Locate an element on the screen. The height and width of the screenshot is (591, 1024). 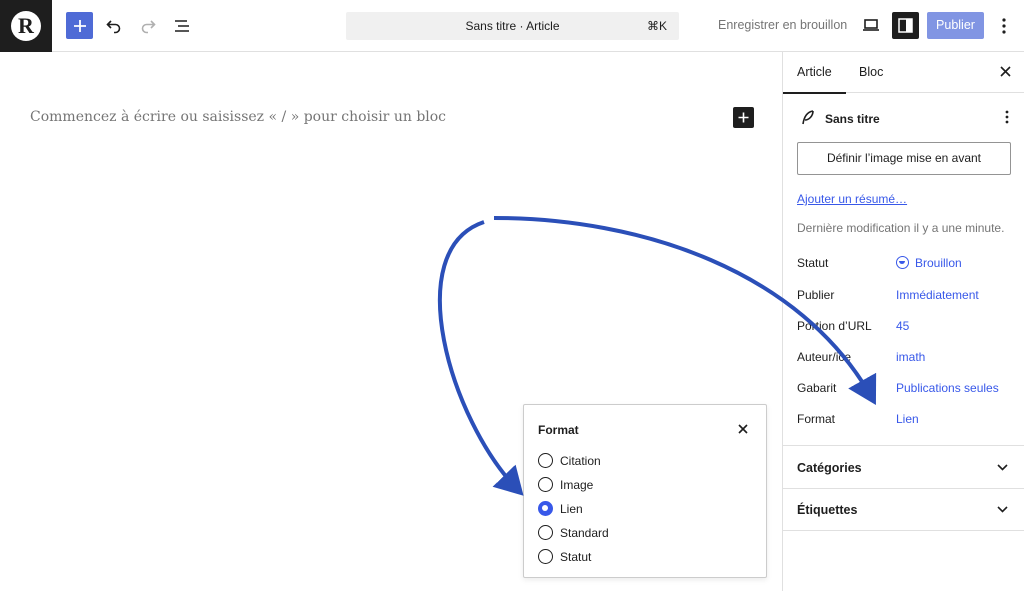
site-logo: R is located at coordinates (26, 26).